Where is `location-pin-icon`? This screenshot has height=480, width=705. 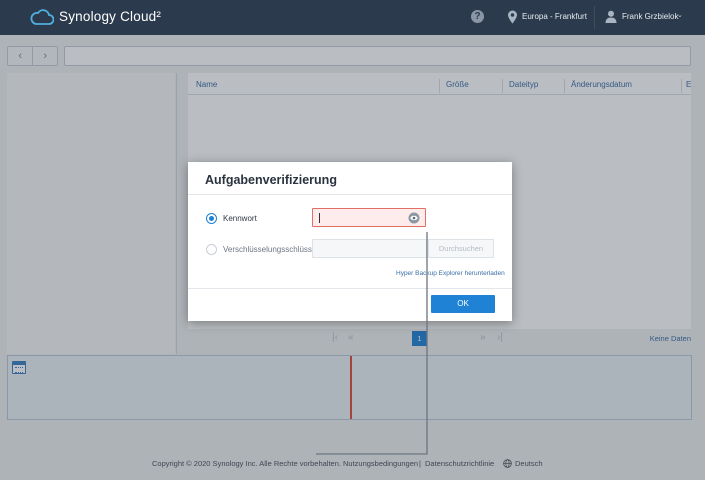
location-pin-icon is located at coordinates (512, 17).